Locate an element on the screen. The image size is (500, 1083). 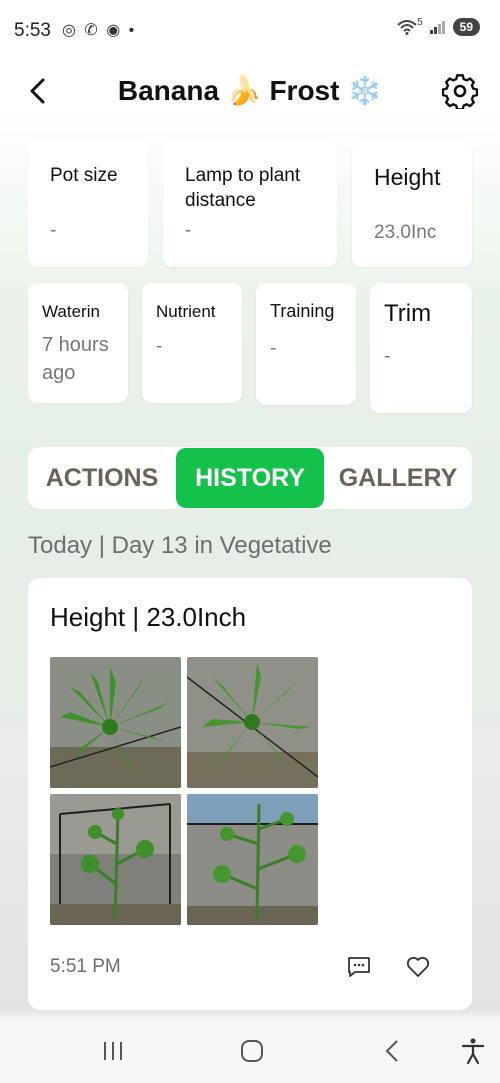
wifi-band-label: 5 is located at coordinates (420, 22).